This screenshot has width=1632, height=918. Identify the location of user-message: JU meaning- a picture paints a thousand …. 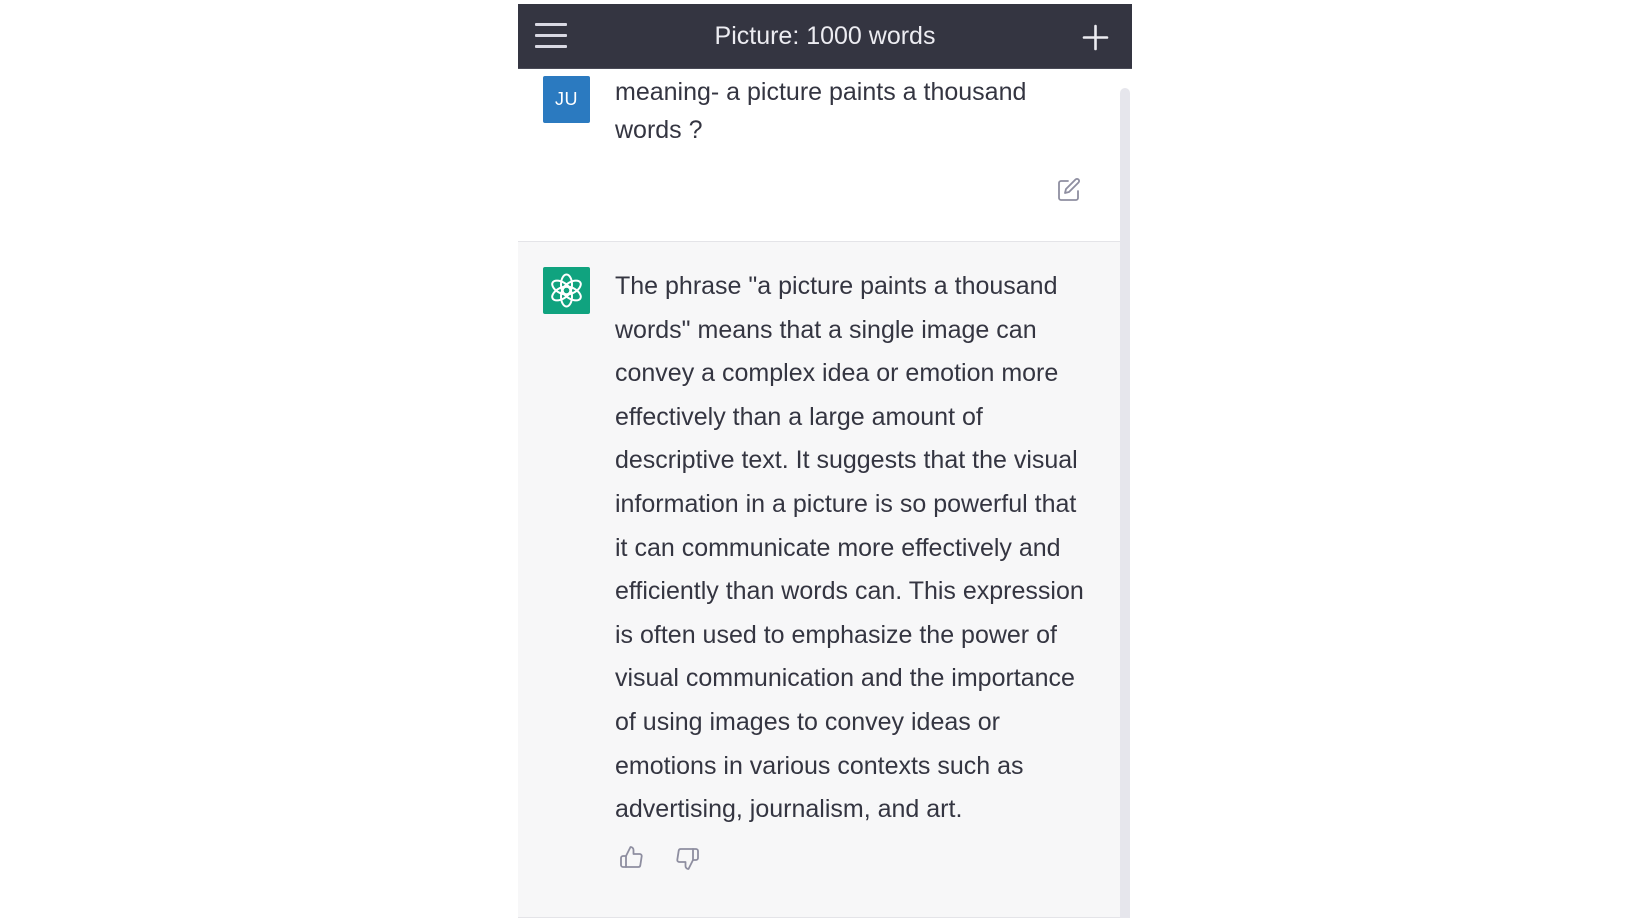
(819, 155).